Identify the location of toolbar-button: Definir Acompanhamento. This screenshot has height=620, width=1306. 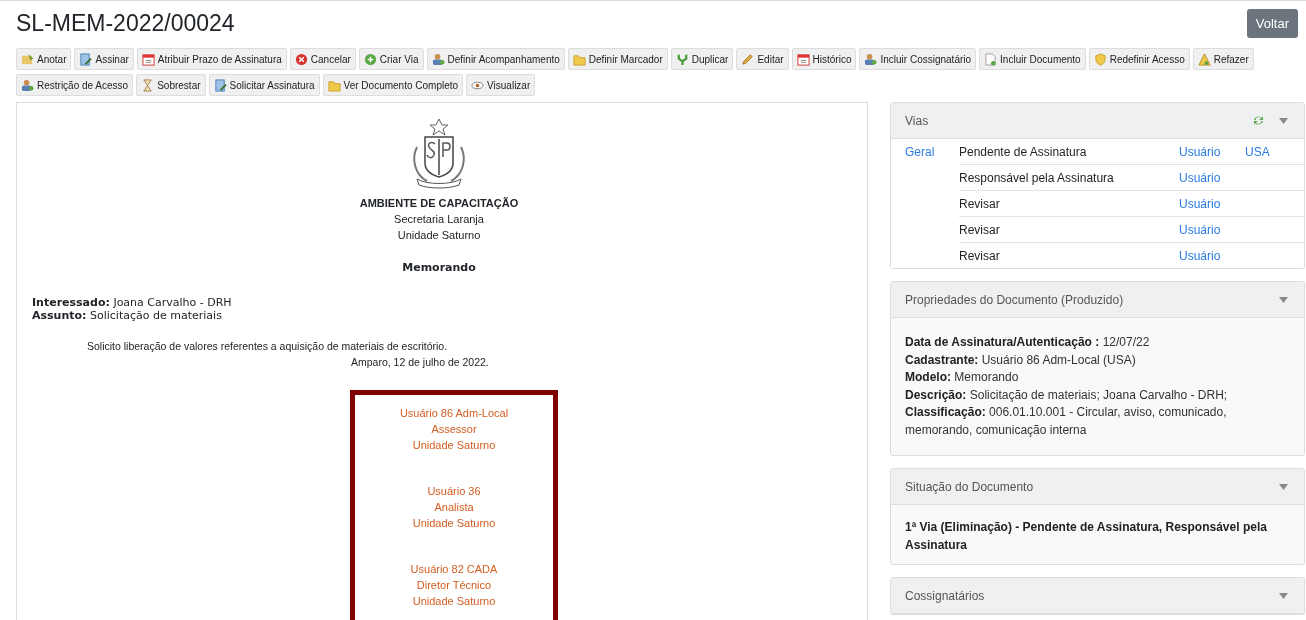
(495, 59).